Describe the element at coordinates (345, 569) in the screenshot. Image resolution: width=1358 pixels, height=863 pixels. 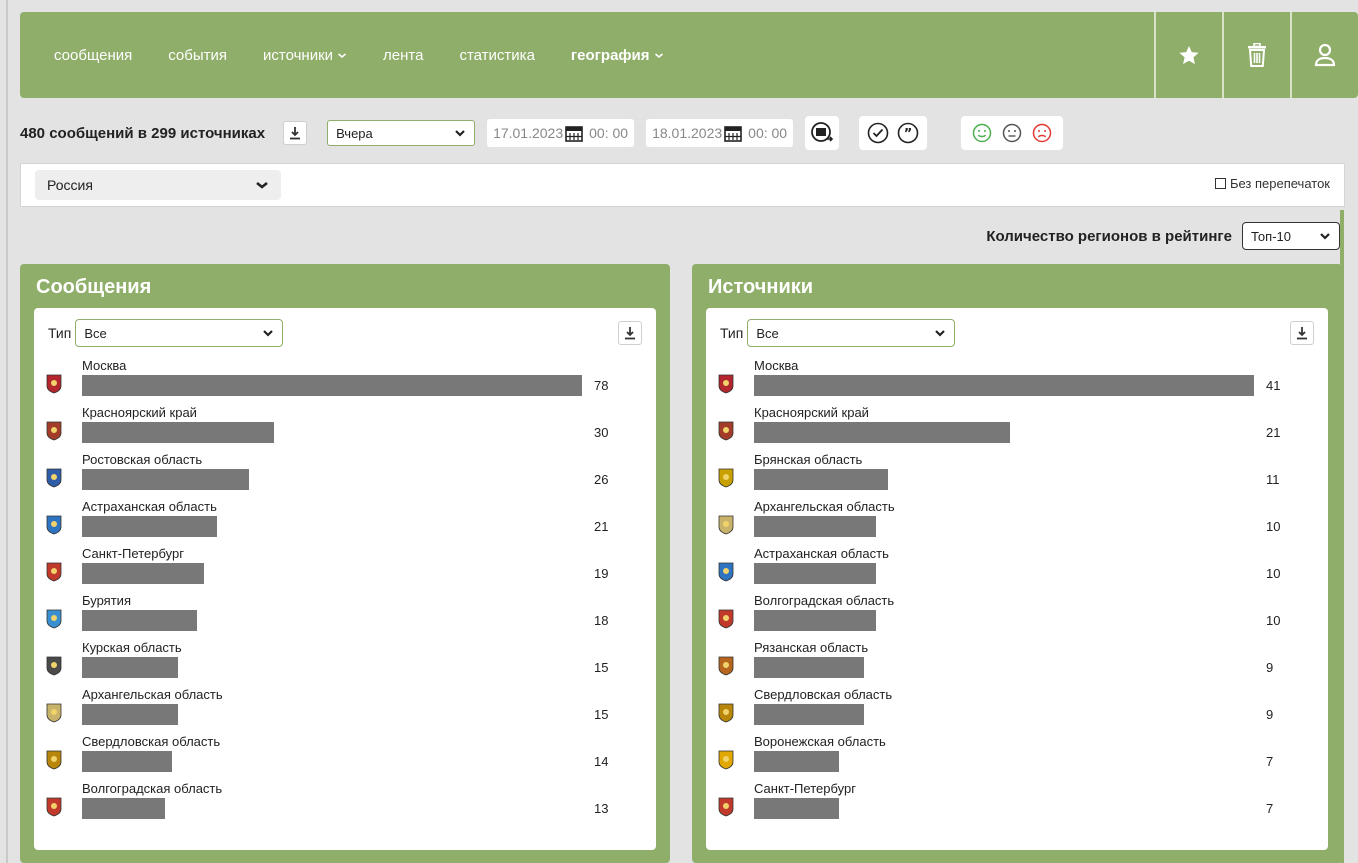
I see `region-row: Санкт-Петербург 19` at that location.